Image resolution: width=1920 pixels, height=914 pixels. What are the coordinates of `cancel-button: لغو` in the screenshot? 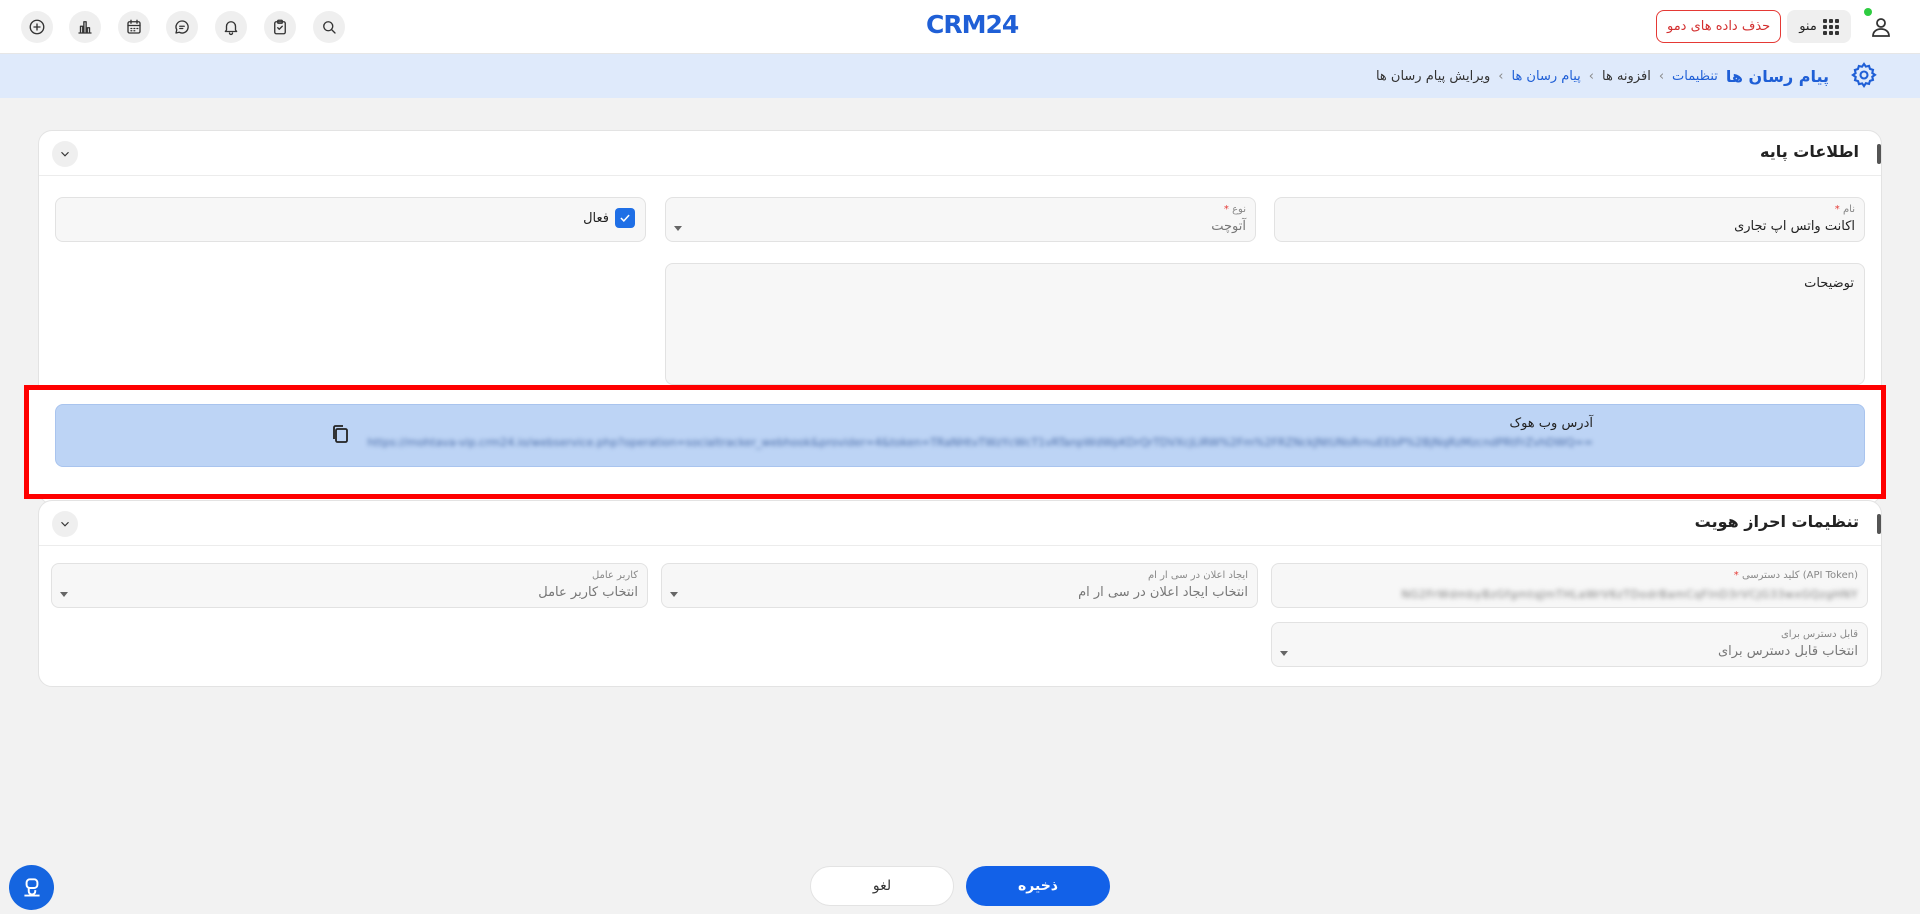 It's located at (882, 886).